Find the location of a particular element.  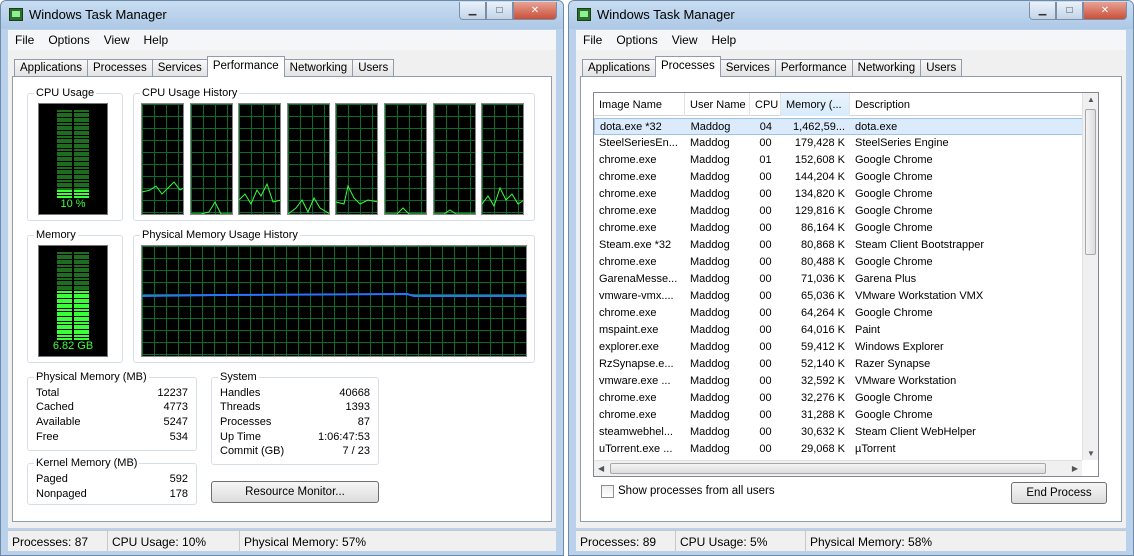

memory-label: Memory is located at coordinates (56, 235).